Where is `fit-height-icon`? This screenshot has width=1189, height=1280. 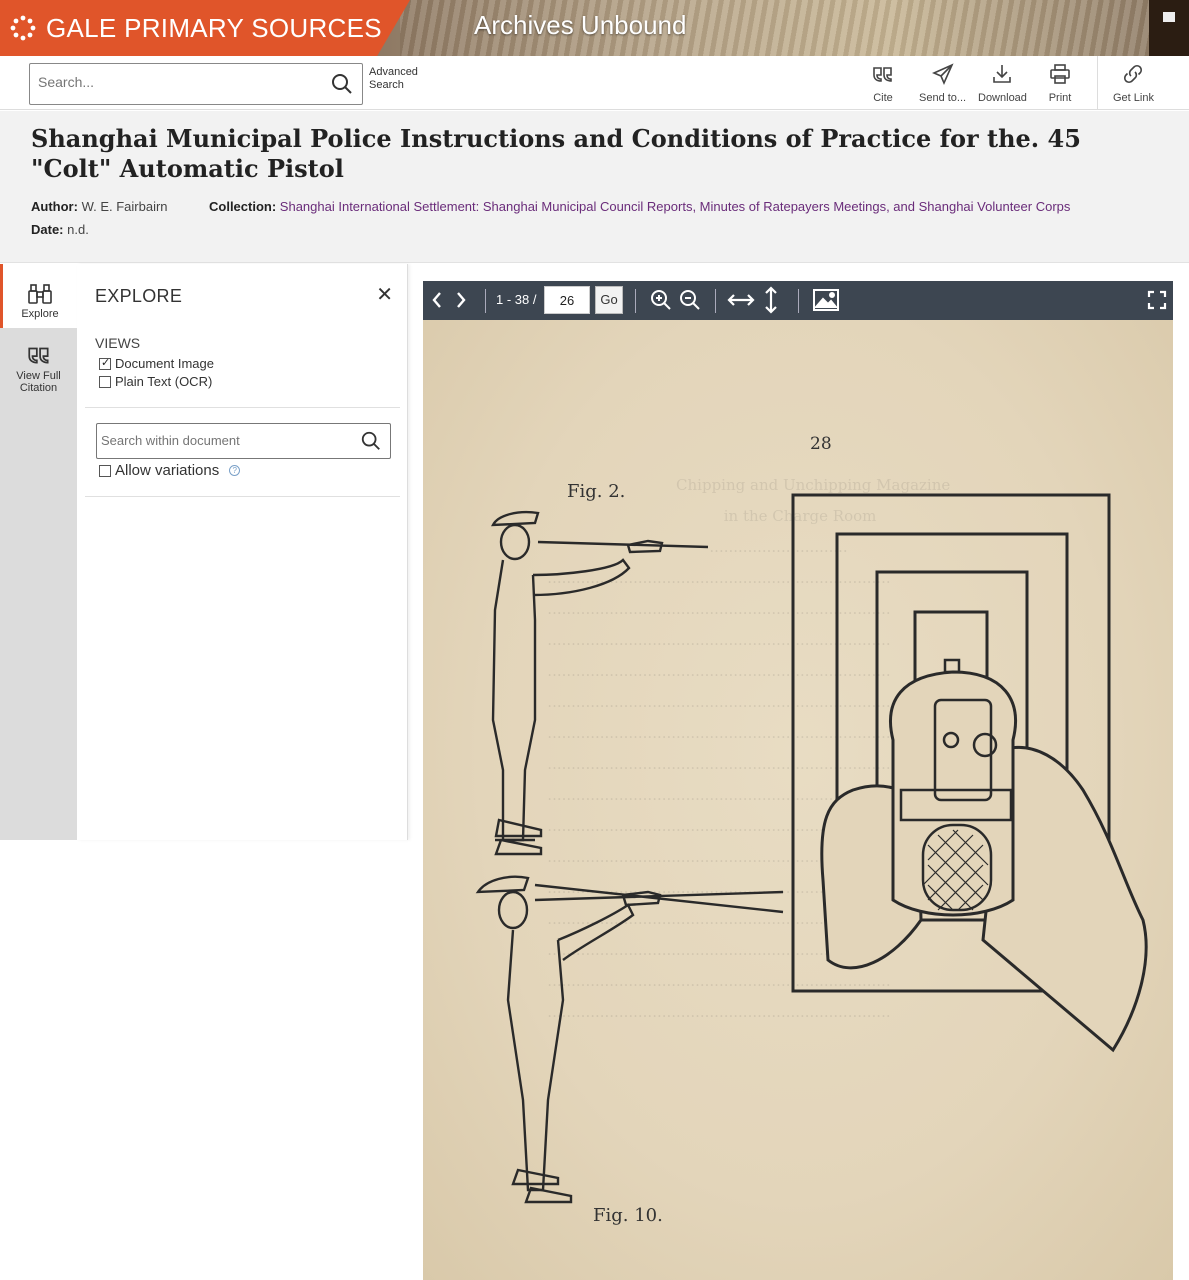
fit-height-icon is located at coordinates (771, 300).